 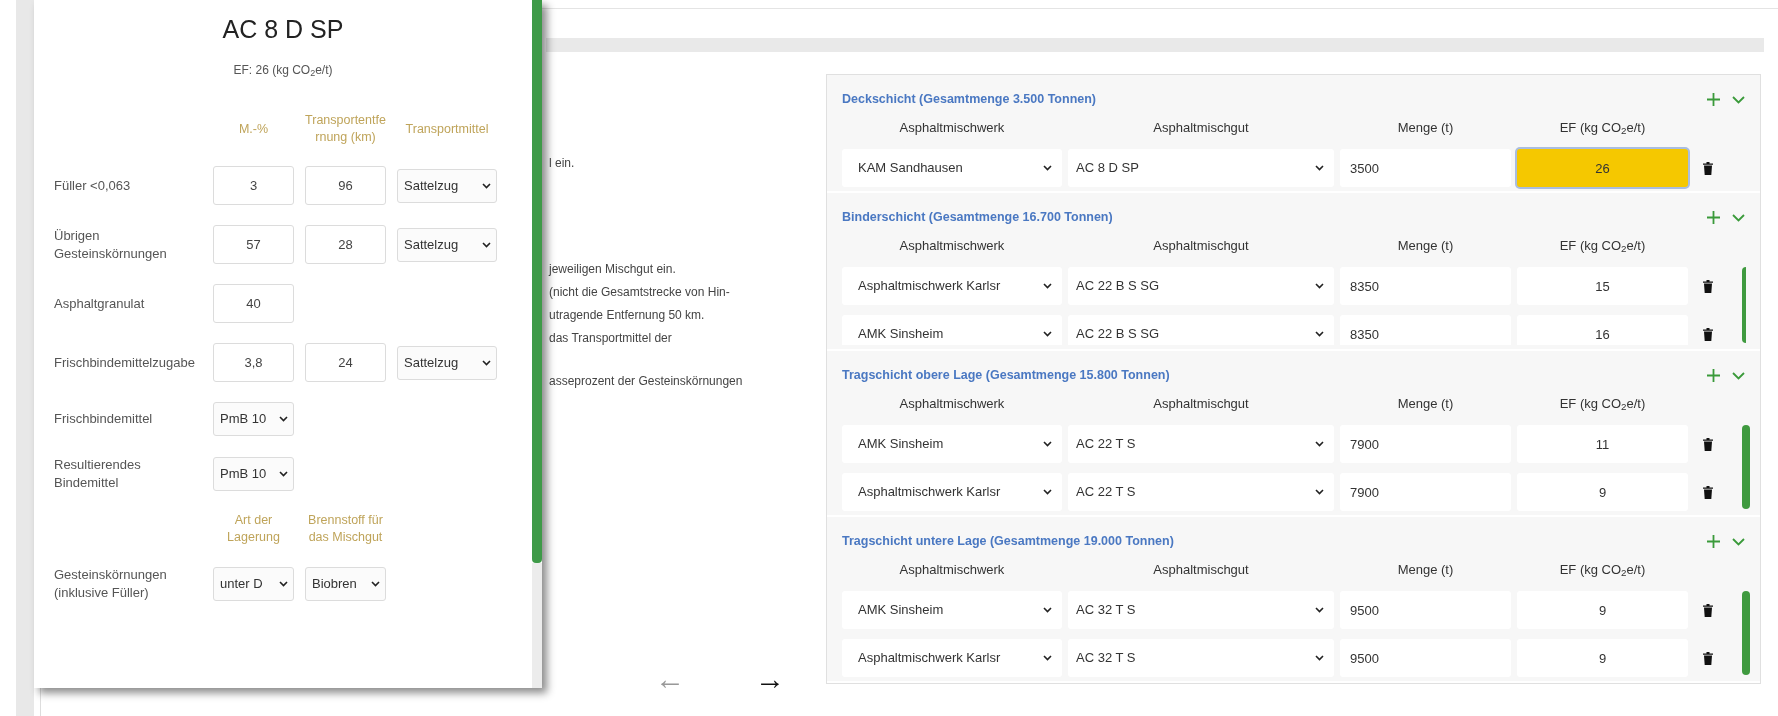 I want to click on layer-title: Tragschicht obere Lage (Gesamtmenge 15.800 Tonnen), so click(x=1006, y=375).